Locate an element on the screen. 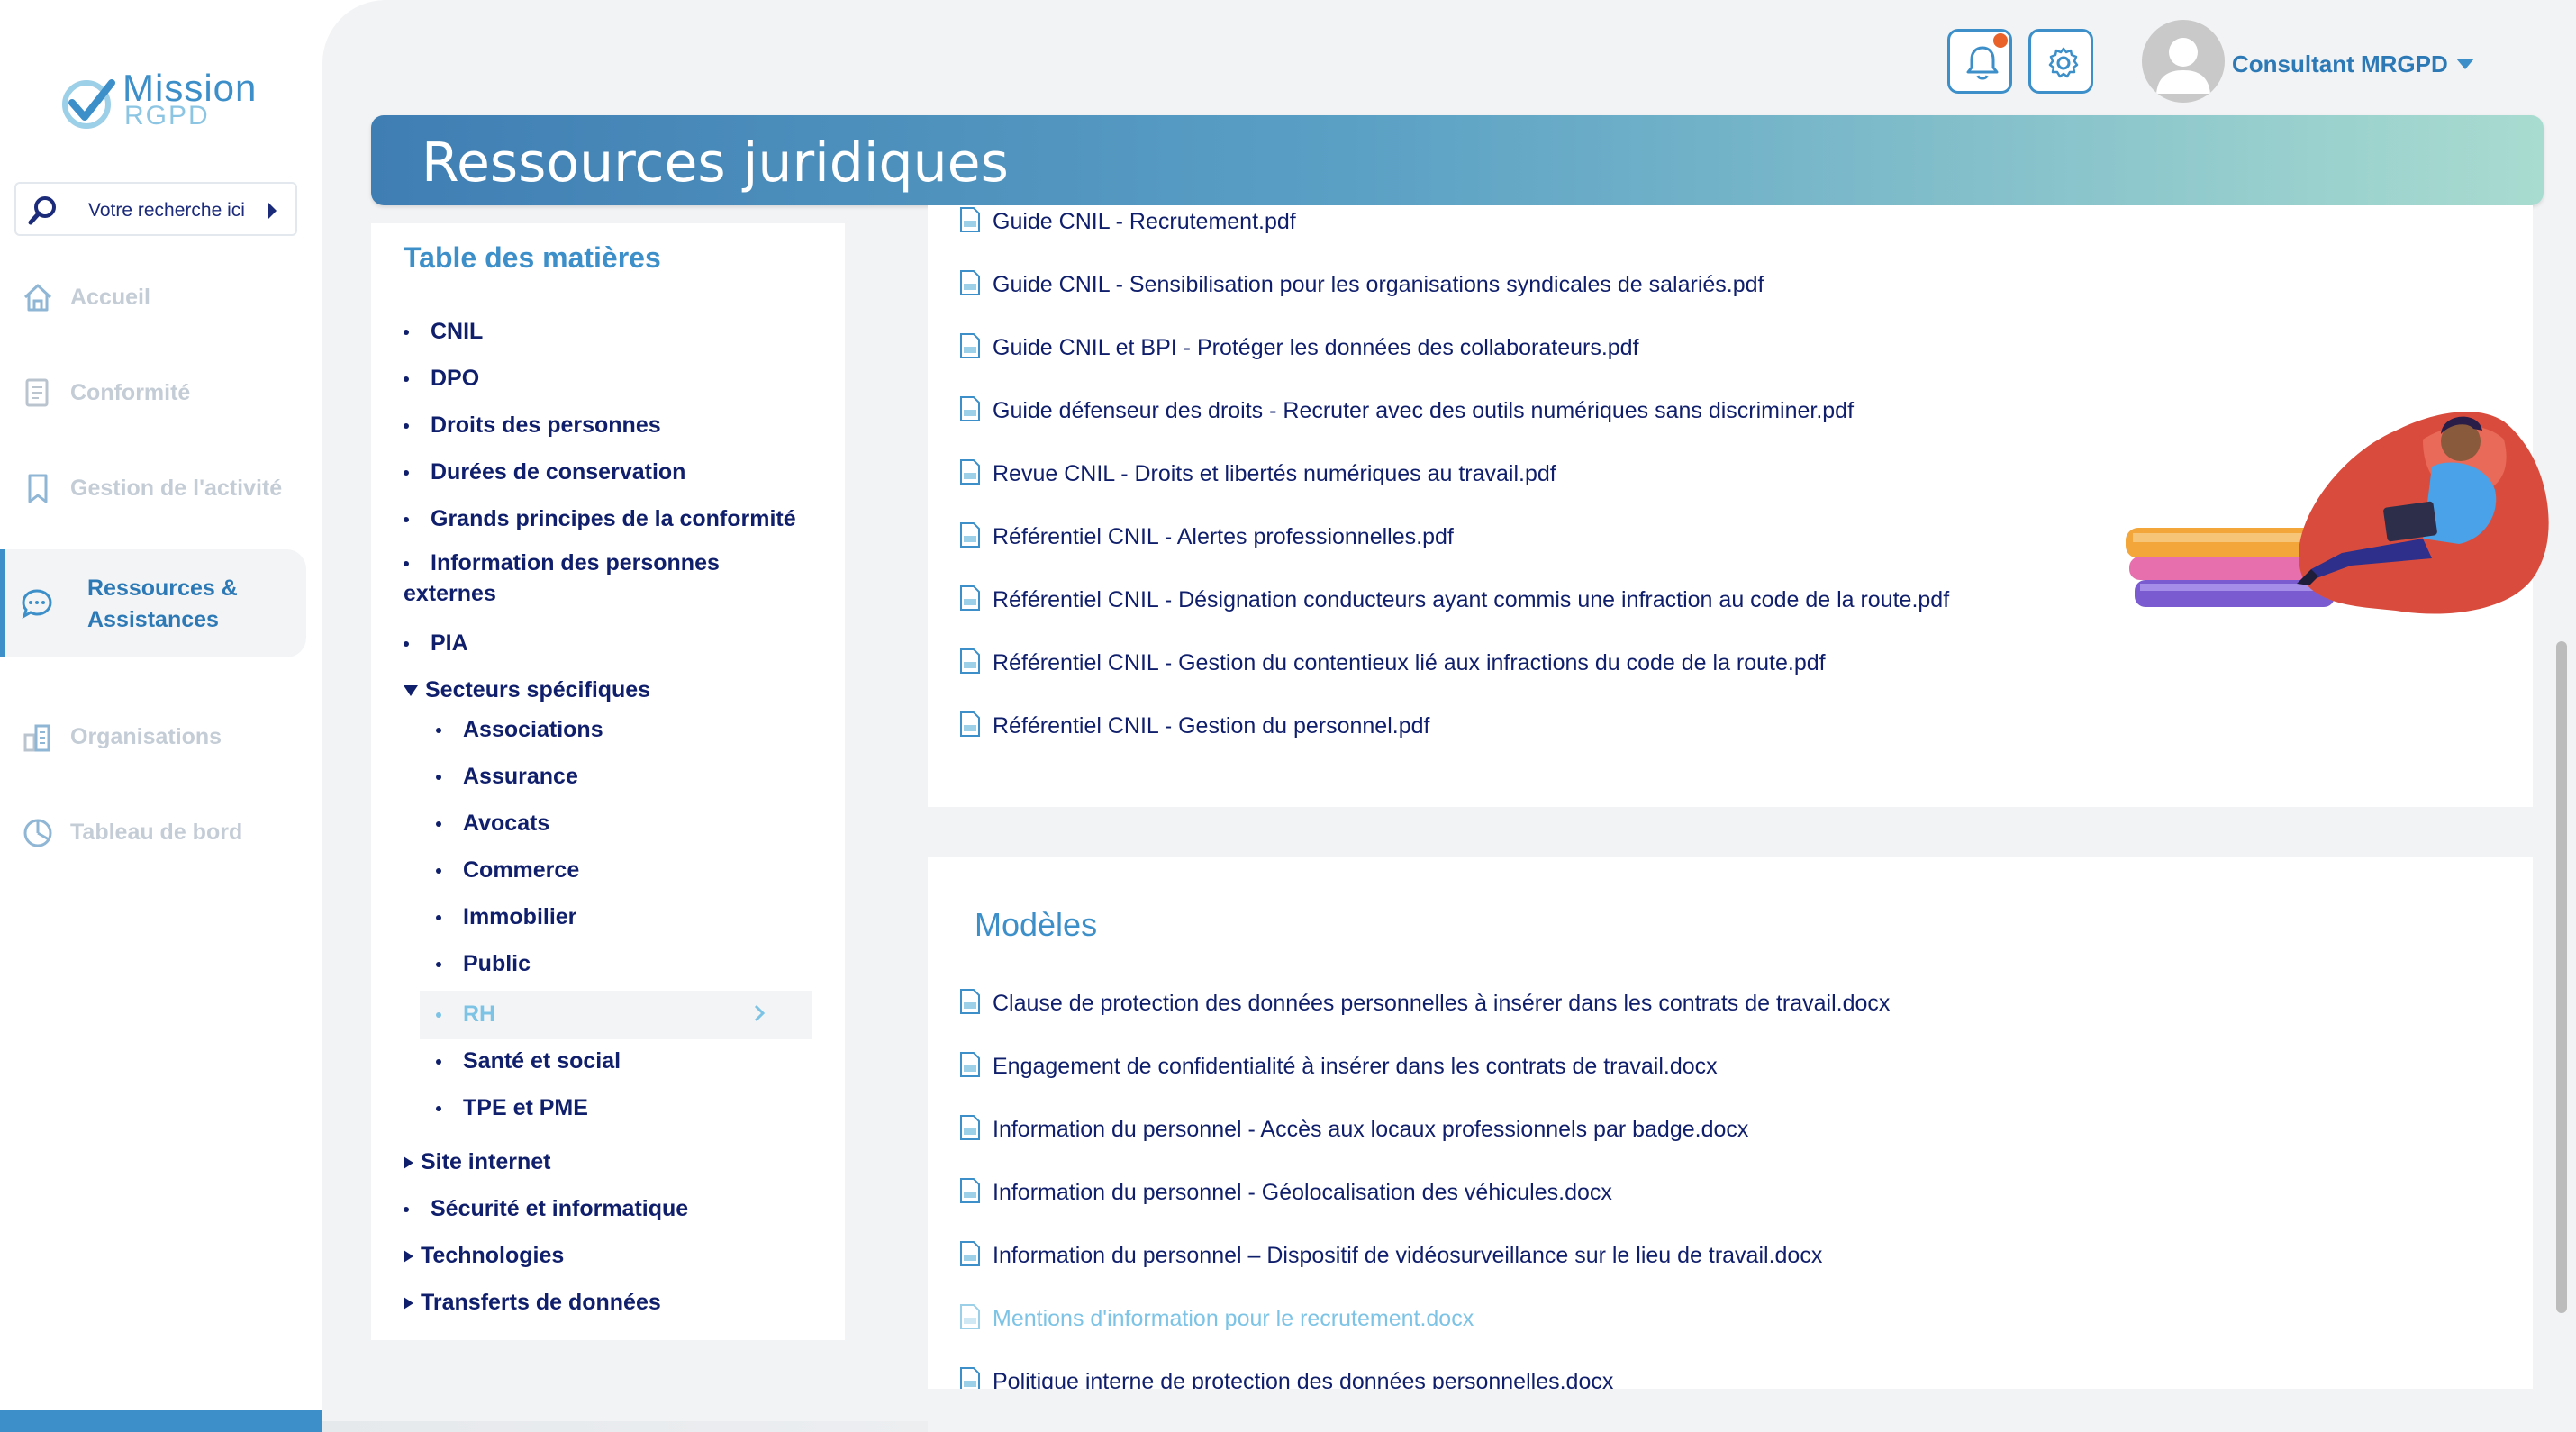 The width and height of the screenshot is (2576, 1432). toc-item-label: Information des personnes externes is located at coordinates (562, 578).